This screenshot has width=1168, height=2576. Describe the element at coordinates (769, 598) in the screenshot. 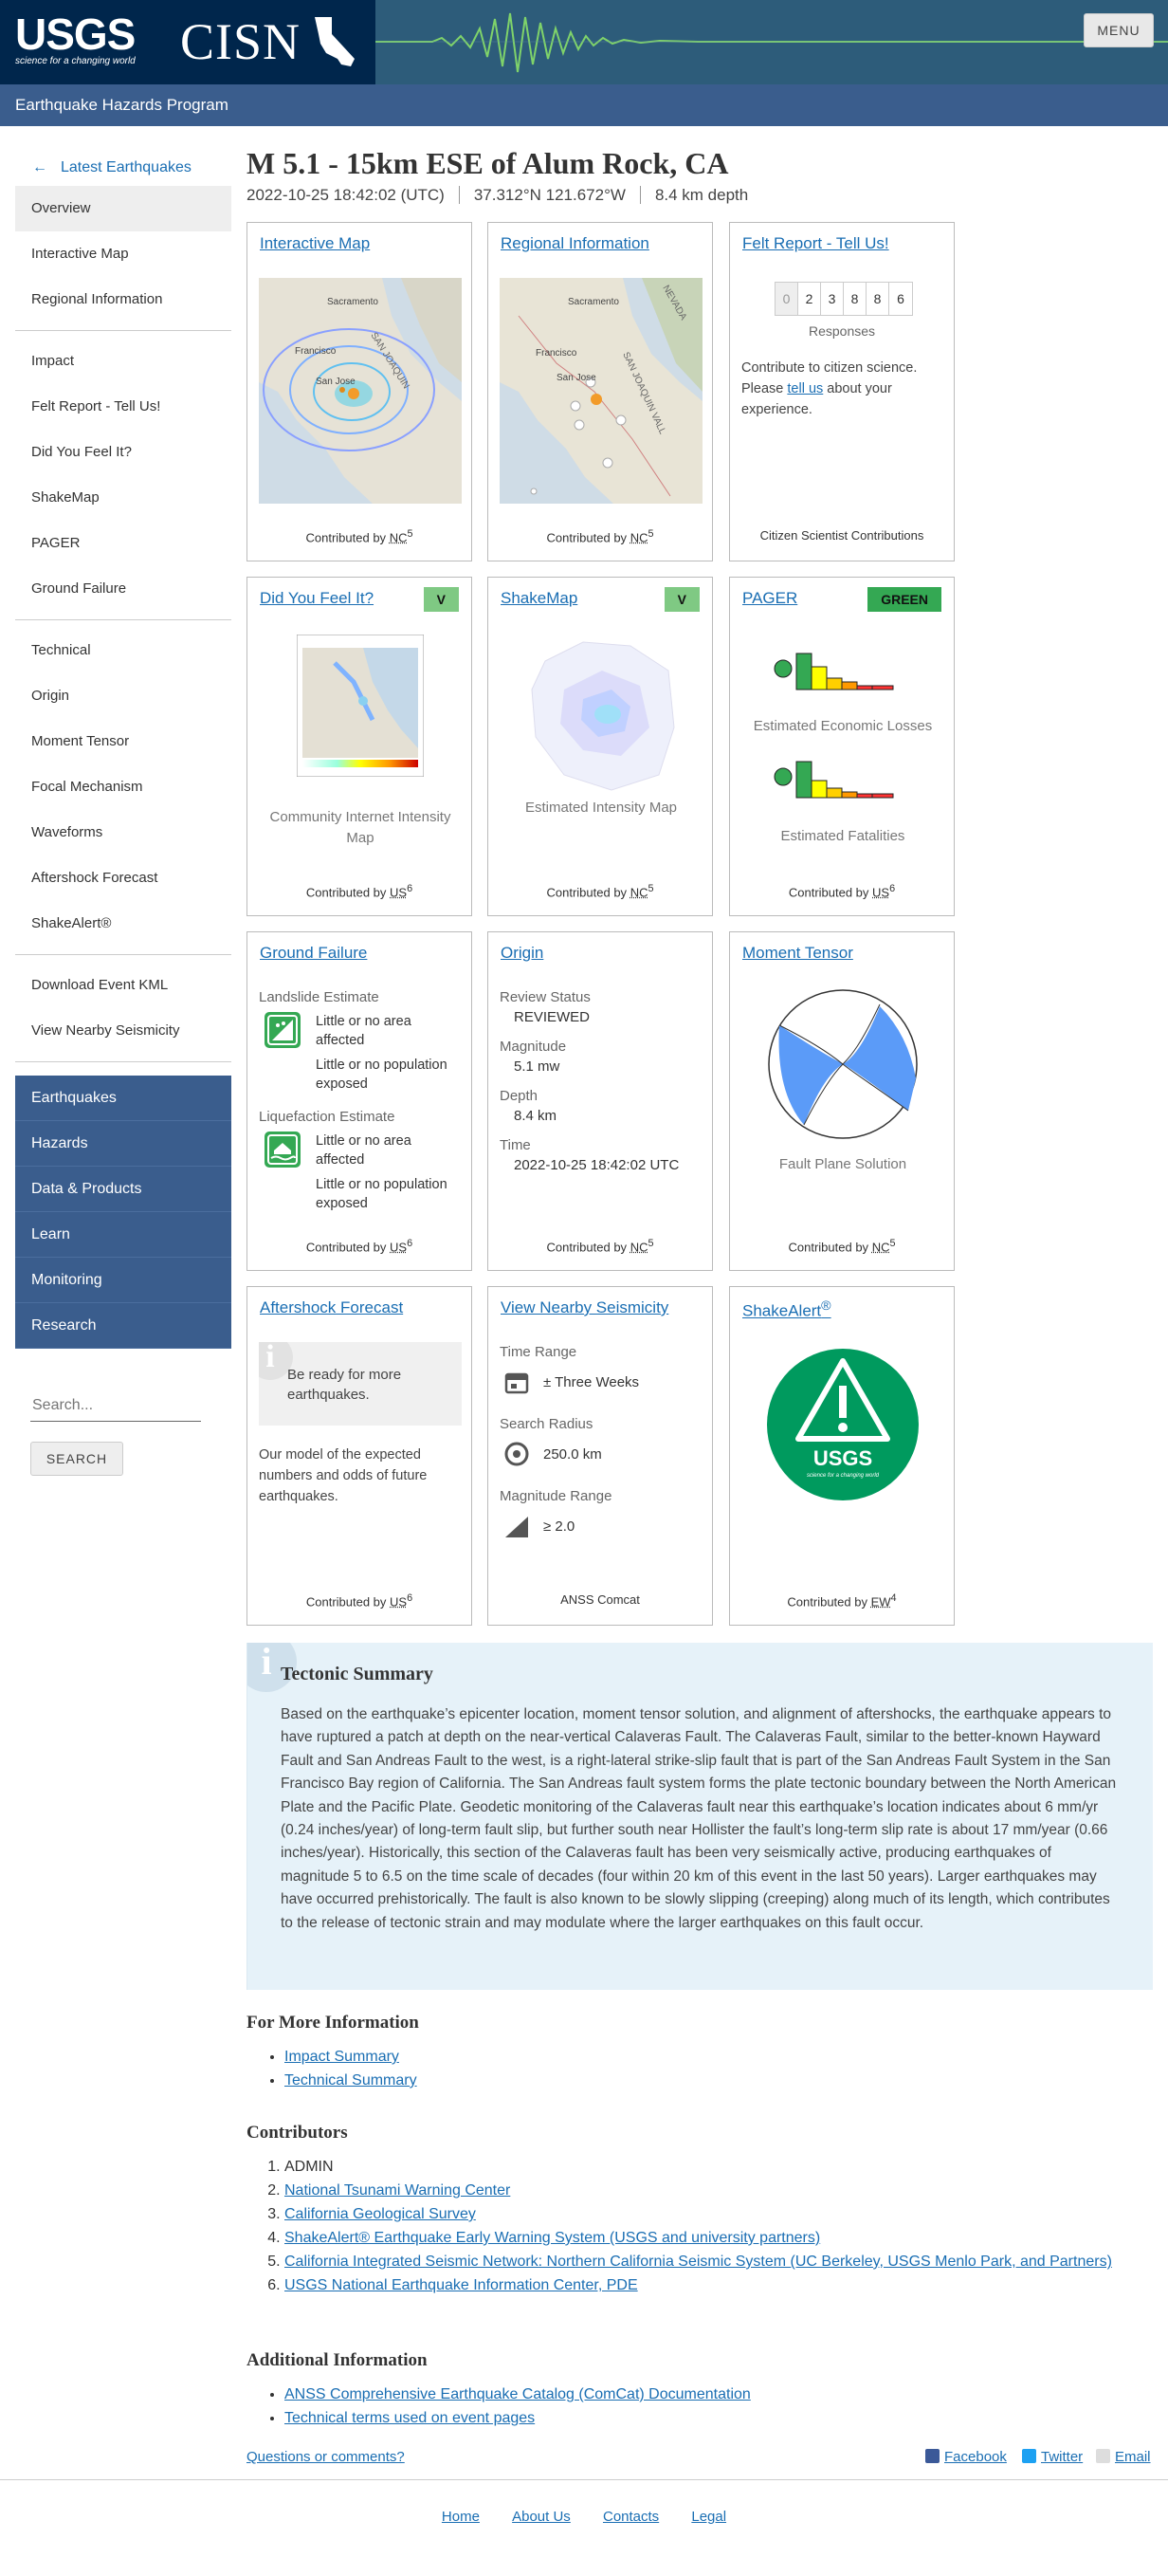

I see `card-title: PAGER` at that location.